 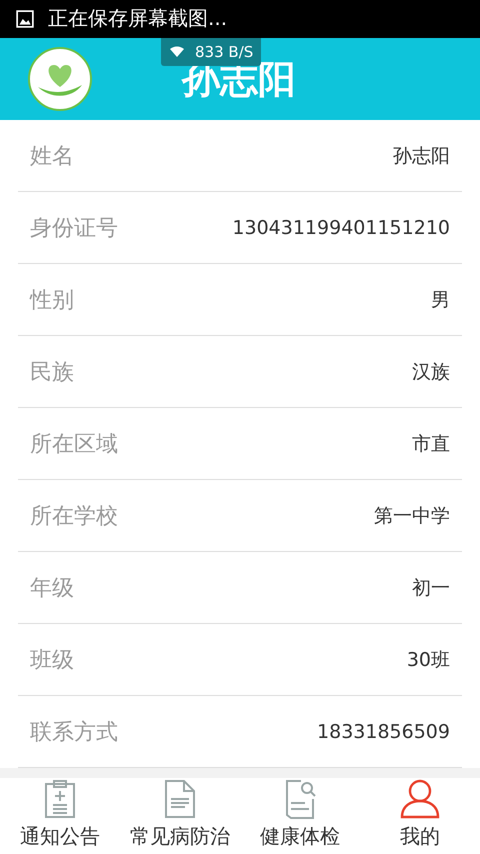 What do you see at coordinates (431, 372) in the screenshot?
I see `field-value: 汉族` at bounding box center [431, 372].